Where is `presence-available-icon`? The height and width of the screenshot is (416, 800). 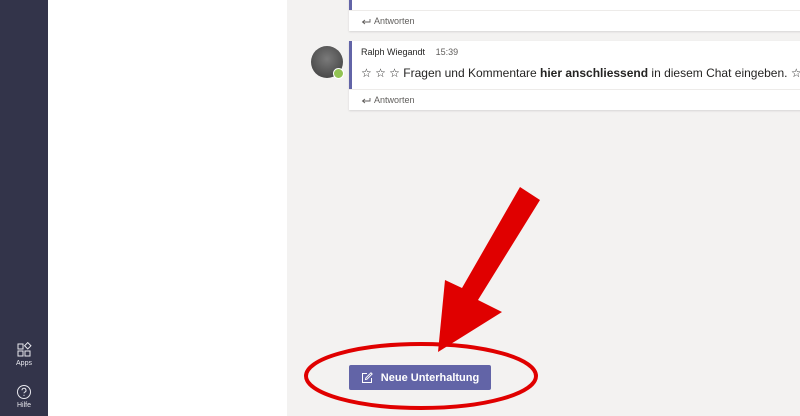
presence-available-icon is located at coordinates (338, 73).